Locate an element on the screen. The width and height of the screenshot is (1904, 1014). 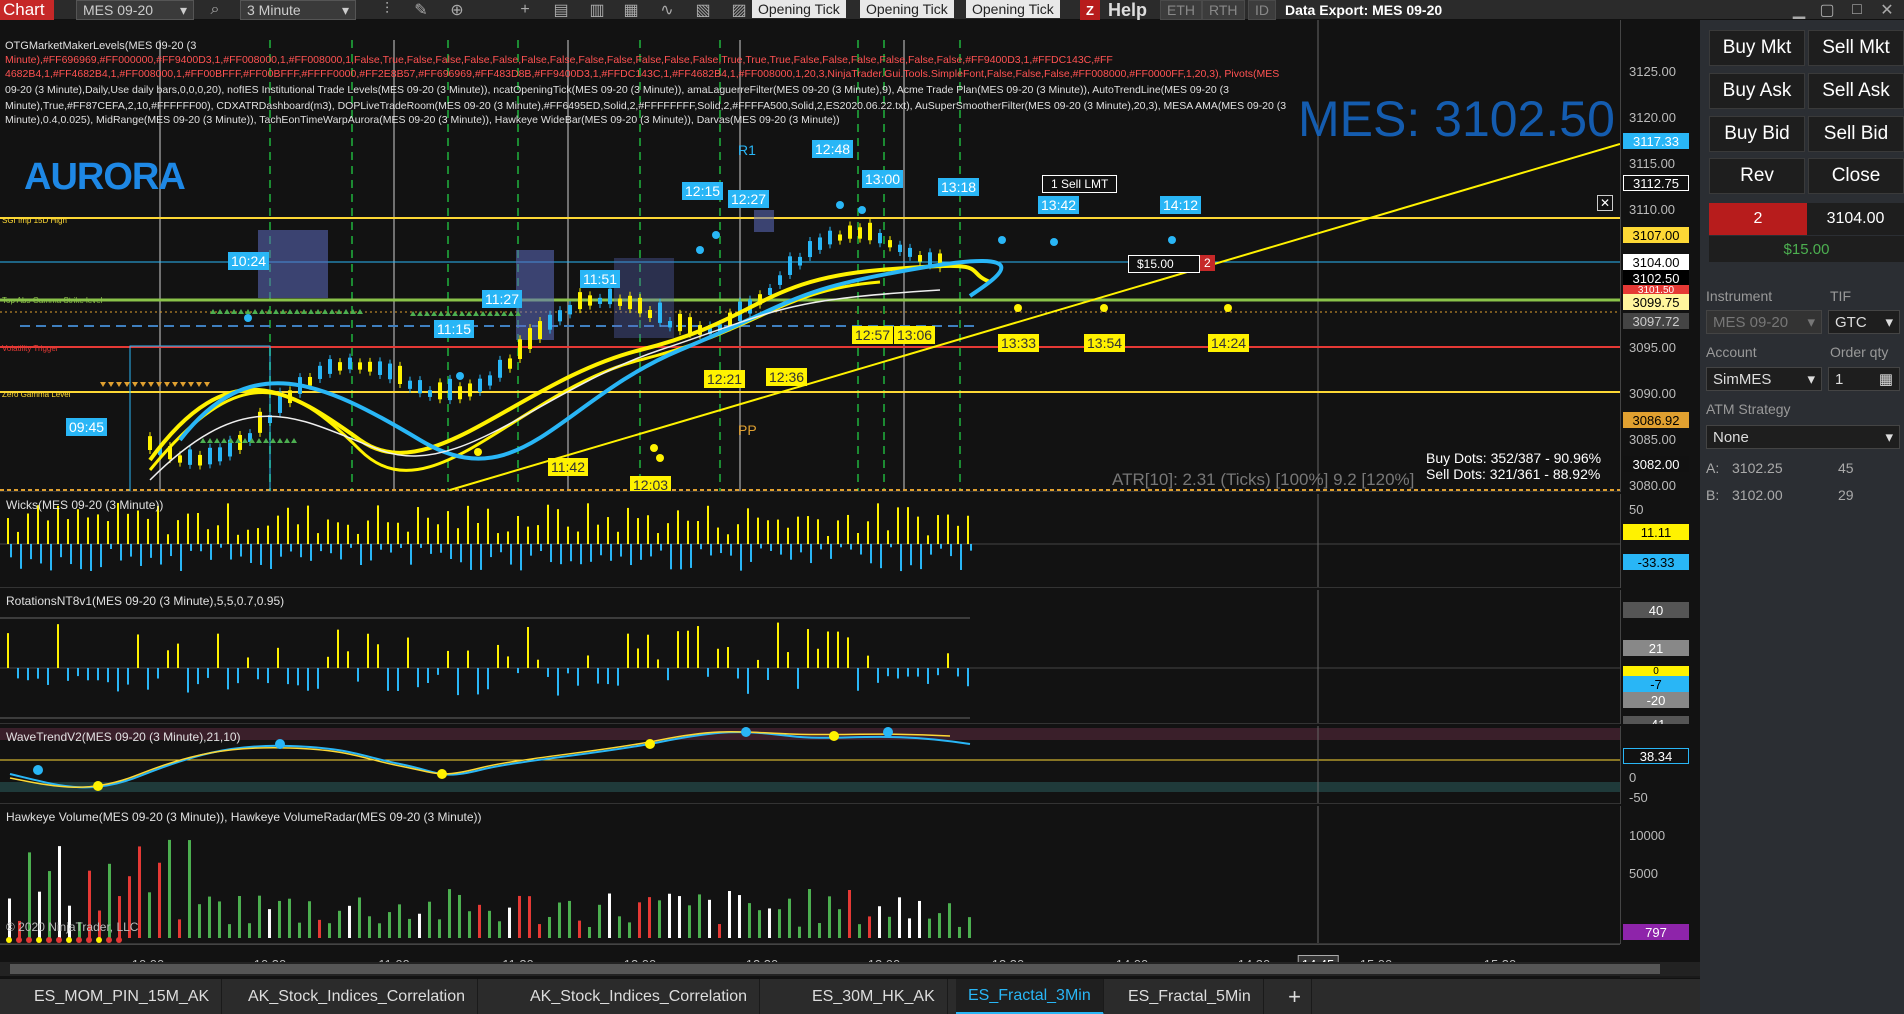
bar-chart-icon: ▦ is located at coordinates (631, 10).